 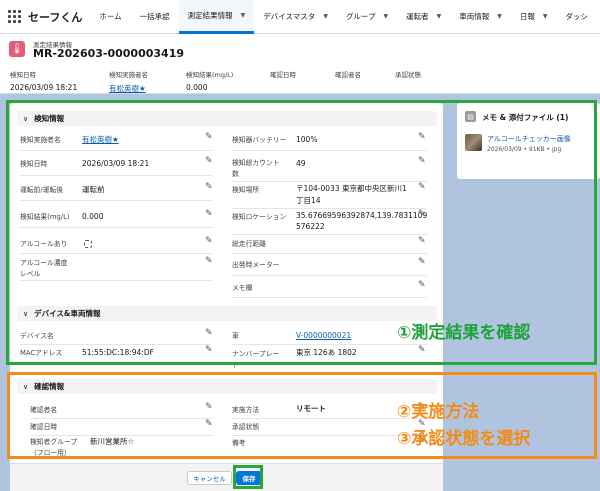 What do you see at coordinates (235, 365) in the screenshot?
I see `field-label: ト` at bounding box center [235, 365].